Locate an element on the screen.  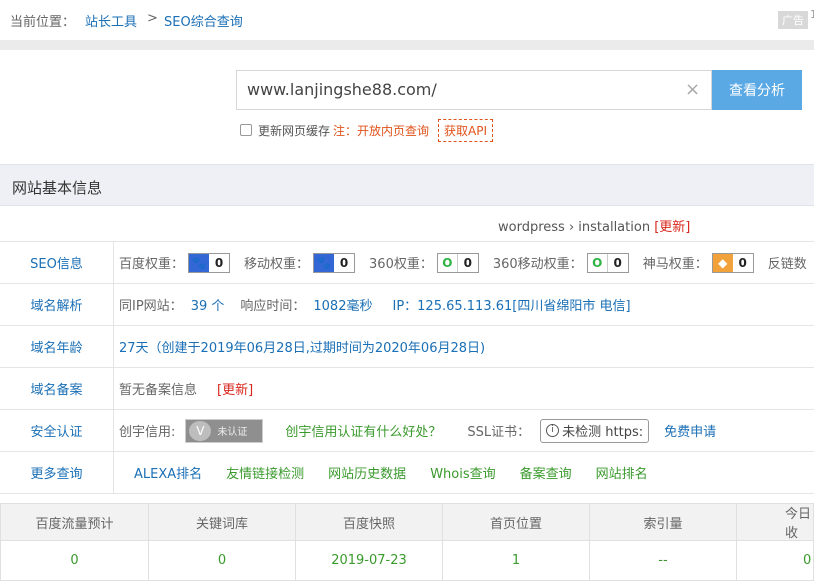
clear-icon: × is located at coordinates (692, 89).